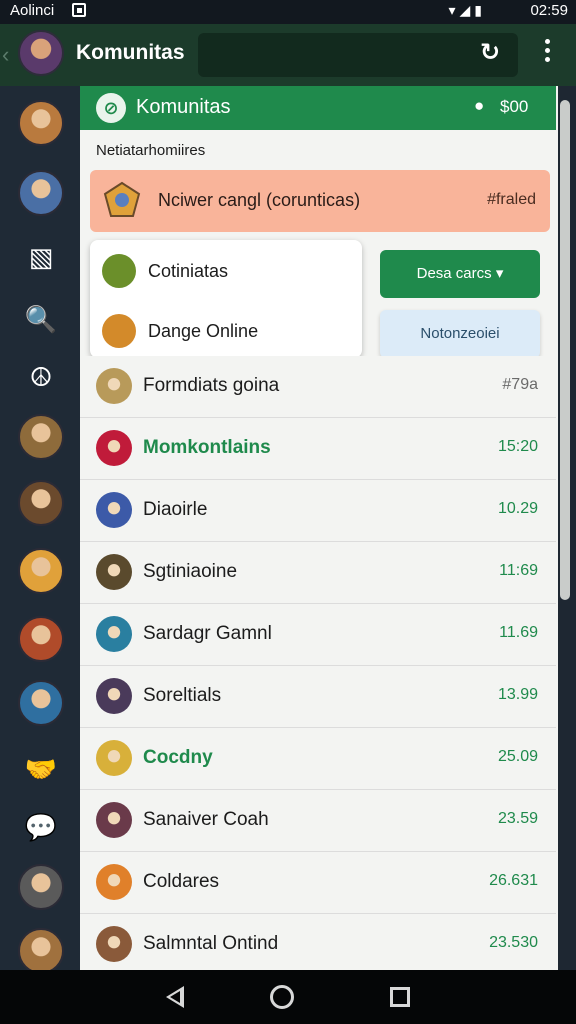 This screenshot has height=1024, width=576. Describe the element at coordinates (206, 819) in the screenshot. I see `list-item-name: Sanaiver Coah` at that location.